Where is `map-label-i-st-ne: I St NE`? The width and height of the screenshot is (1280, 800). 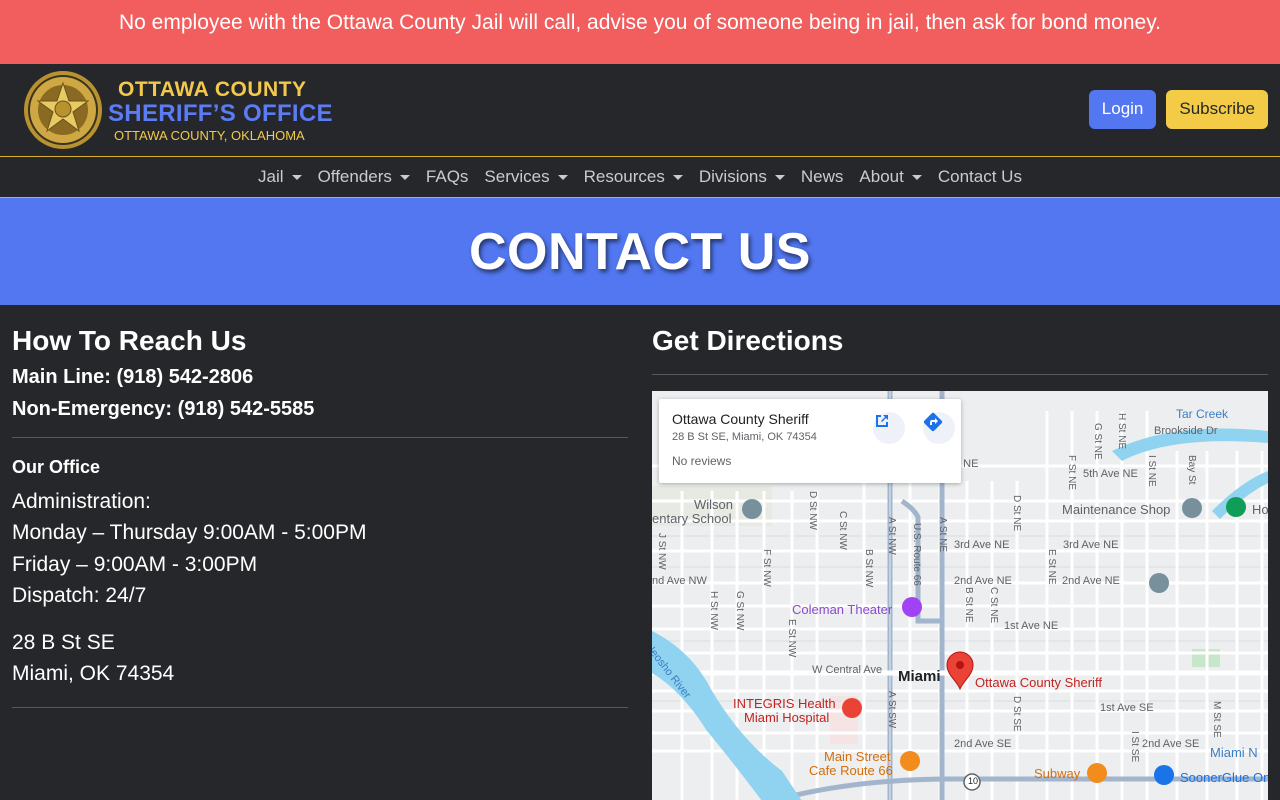 map-label-i-st-ne: I St NE is located at coordinates (1151, 470).